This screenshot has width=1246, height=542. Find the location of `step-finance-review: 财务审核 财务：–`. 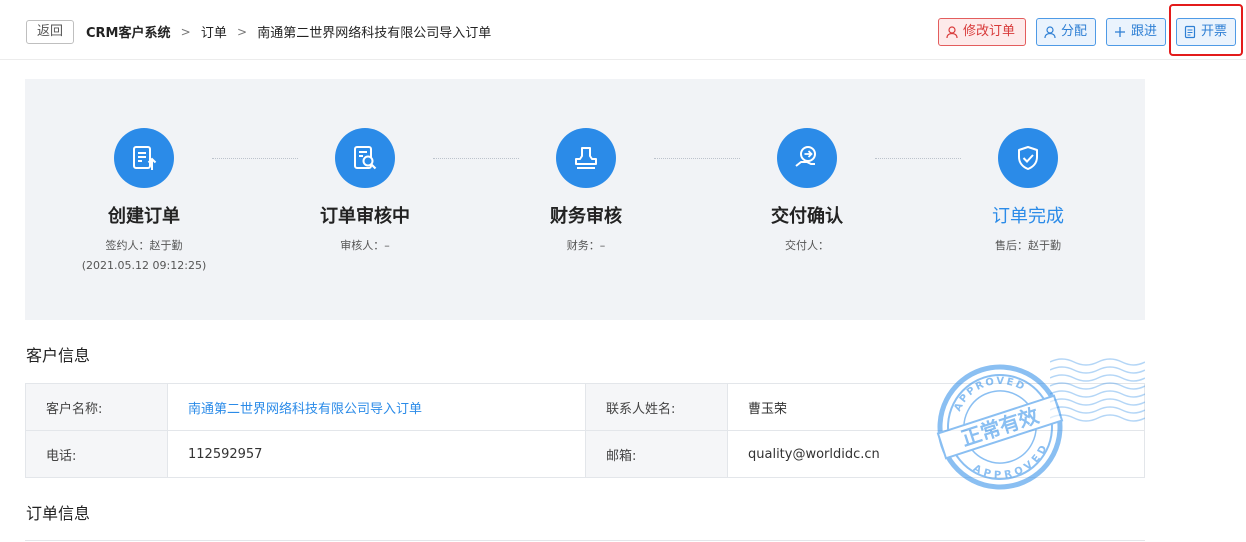

step-finance-review: 财务审核 财务：– is located at coordinates (586, 192).